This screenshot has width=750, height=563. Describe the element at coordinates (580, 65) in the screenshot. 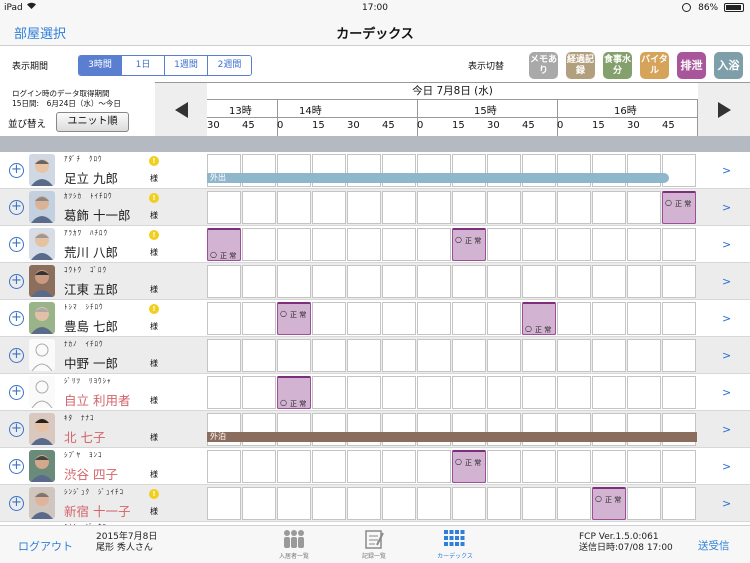

I see `toggle-progress-button: 経過記録` at that location.